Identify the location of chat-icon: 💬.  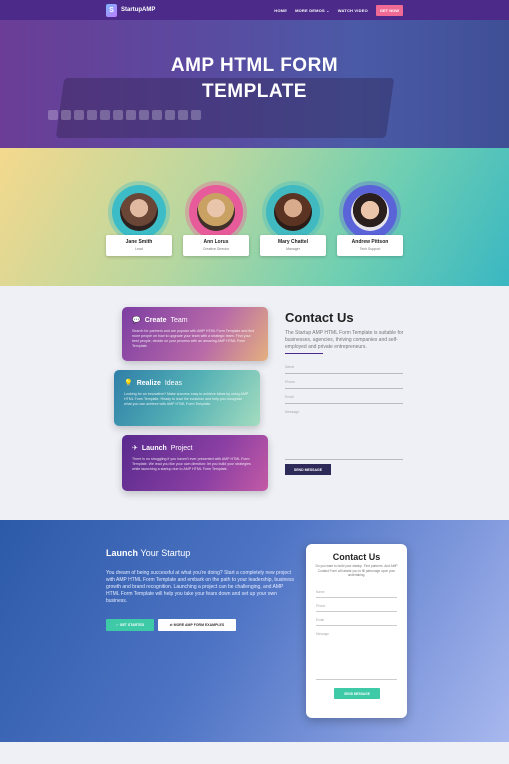
(136, 320).